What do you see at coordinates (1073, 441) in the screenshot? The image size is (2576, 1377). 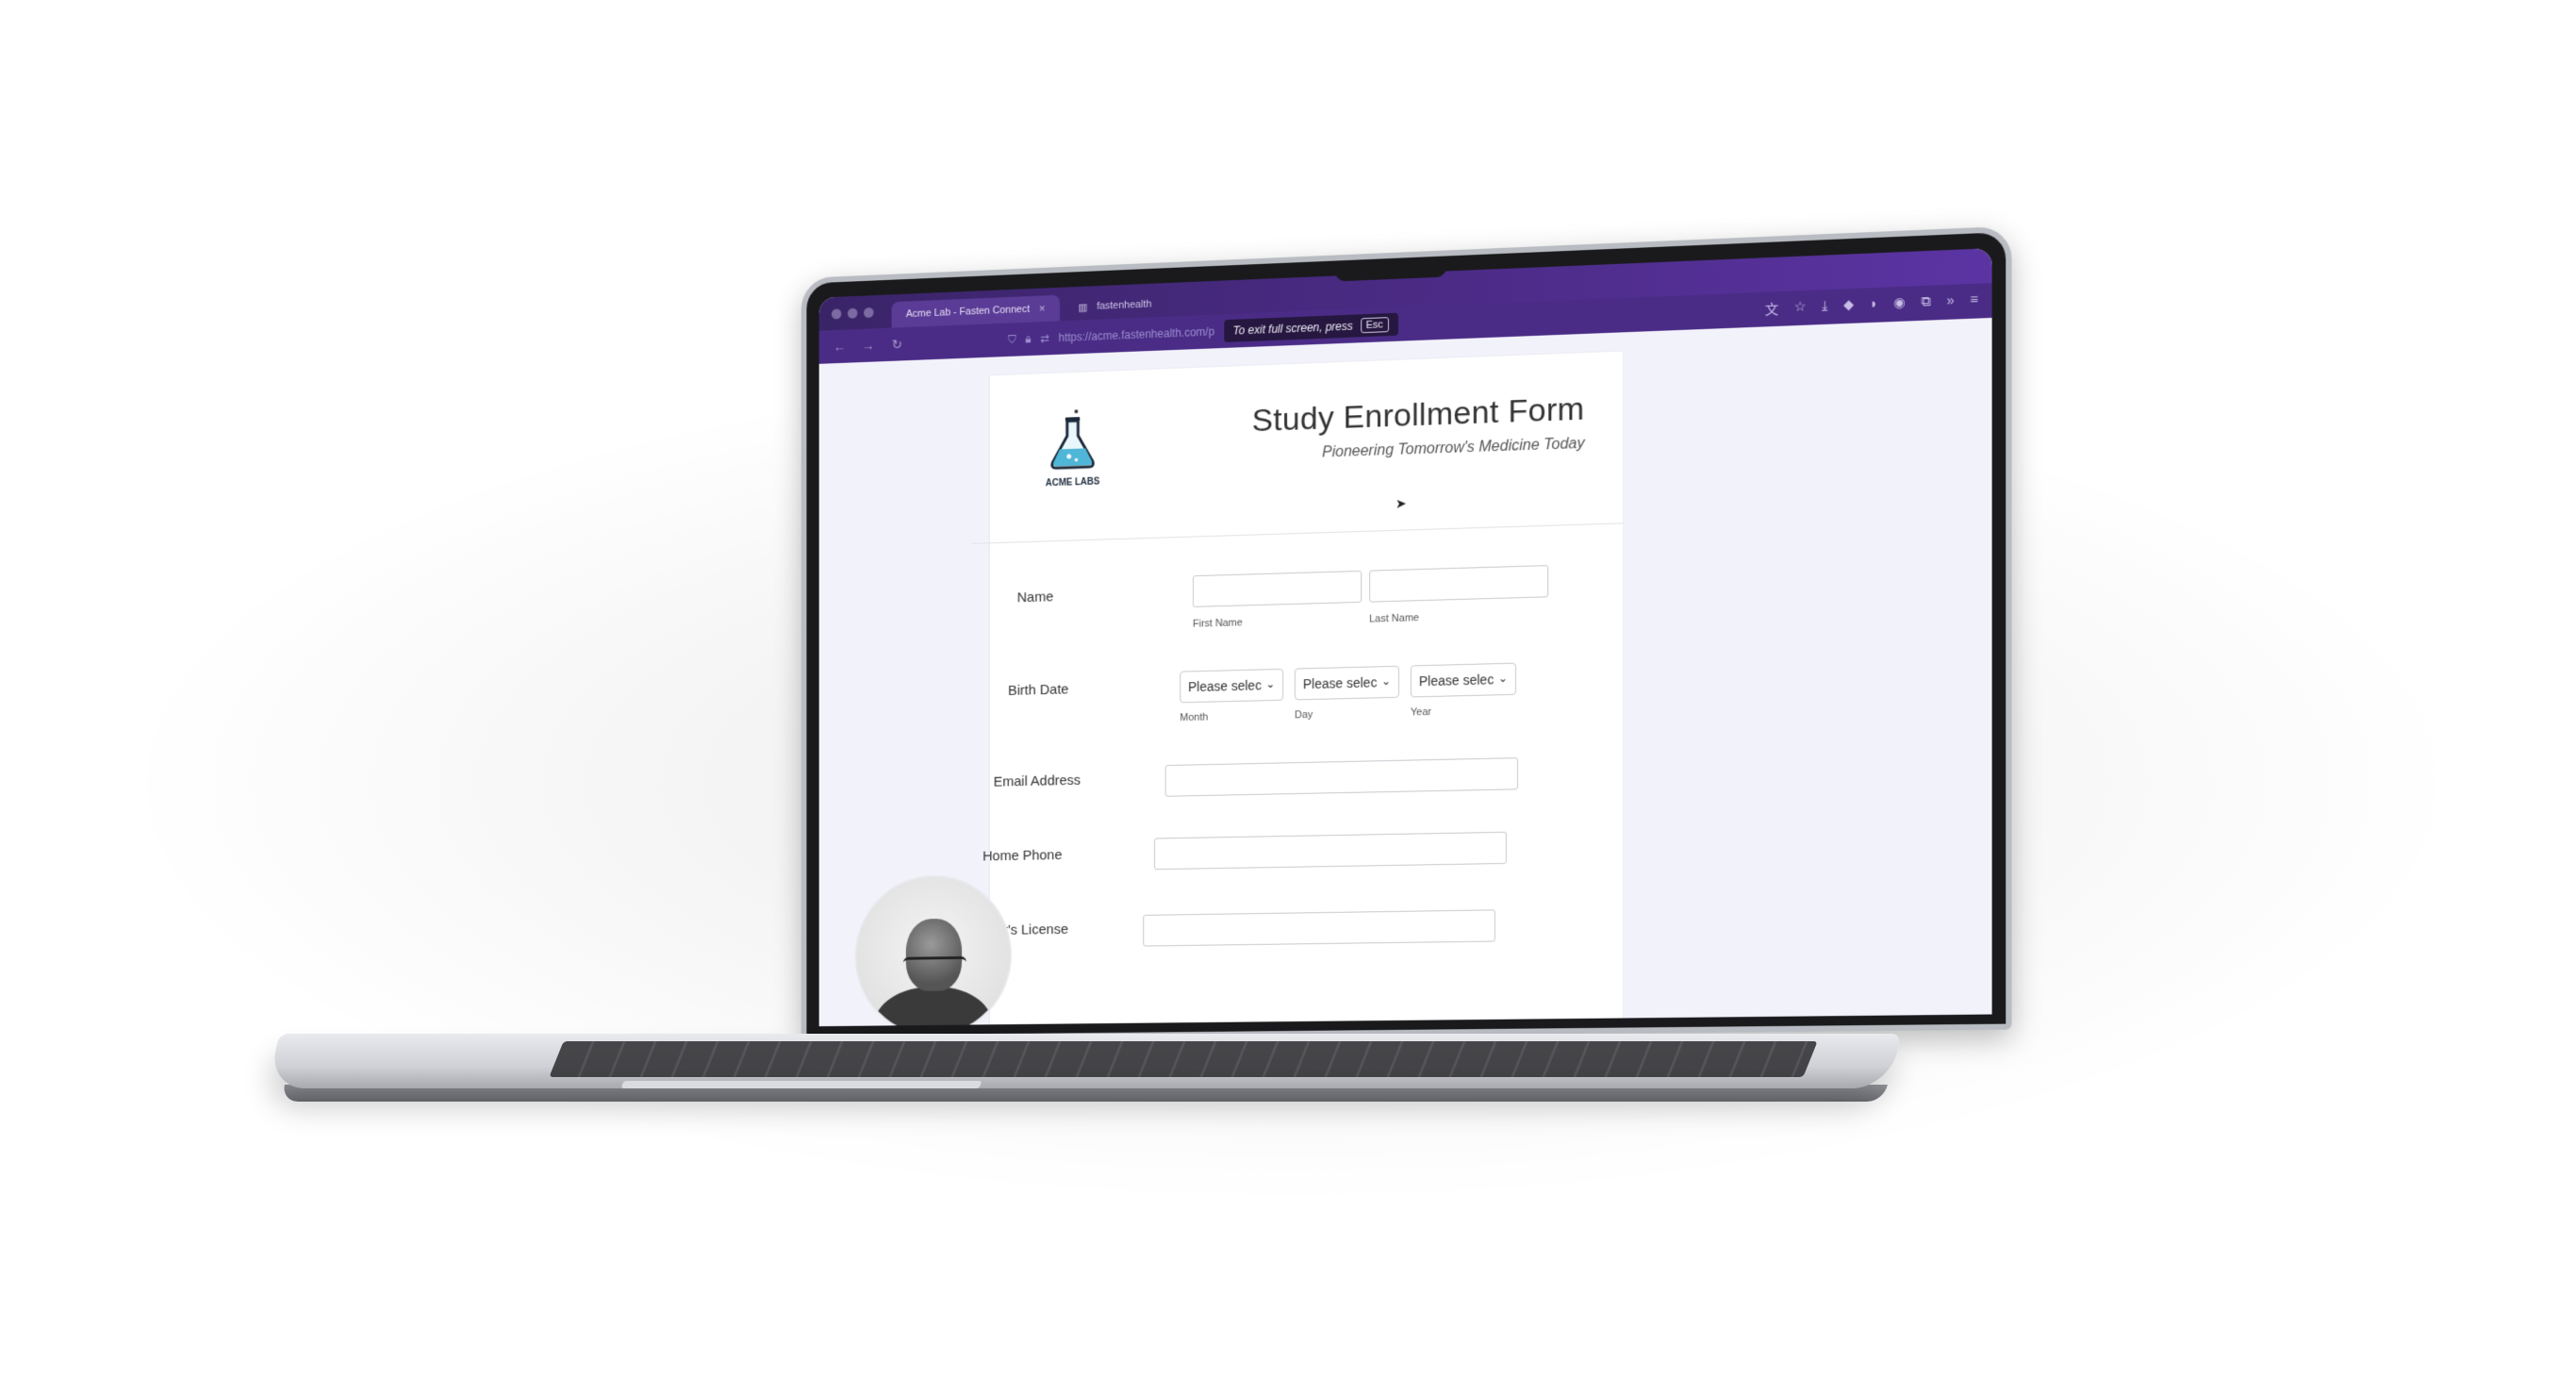 I see `flask-icon` at bounding box center [1073, 441].